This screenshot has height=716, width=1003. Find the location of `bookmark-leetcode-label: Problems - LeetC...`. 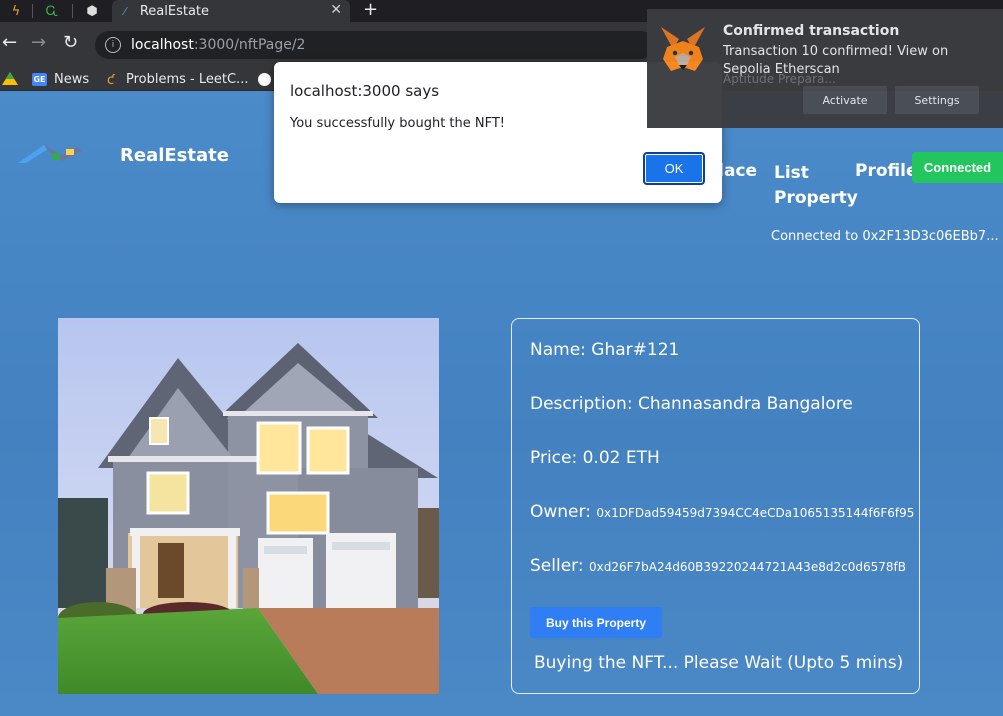

bookmark-leetcode-label: Problems - LeetC... is located at coordinates (187, 79).